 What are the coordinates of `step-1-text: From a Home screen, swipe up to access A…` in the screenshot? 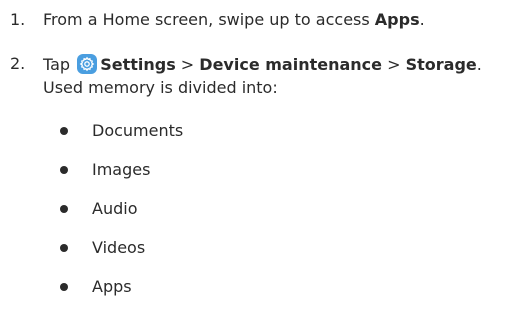 It's located at (234, 19).